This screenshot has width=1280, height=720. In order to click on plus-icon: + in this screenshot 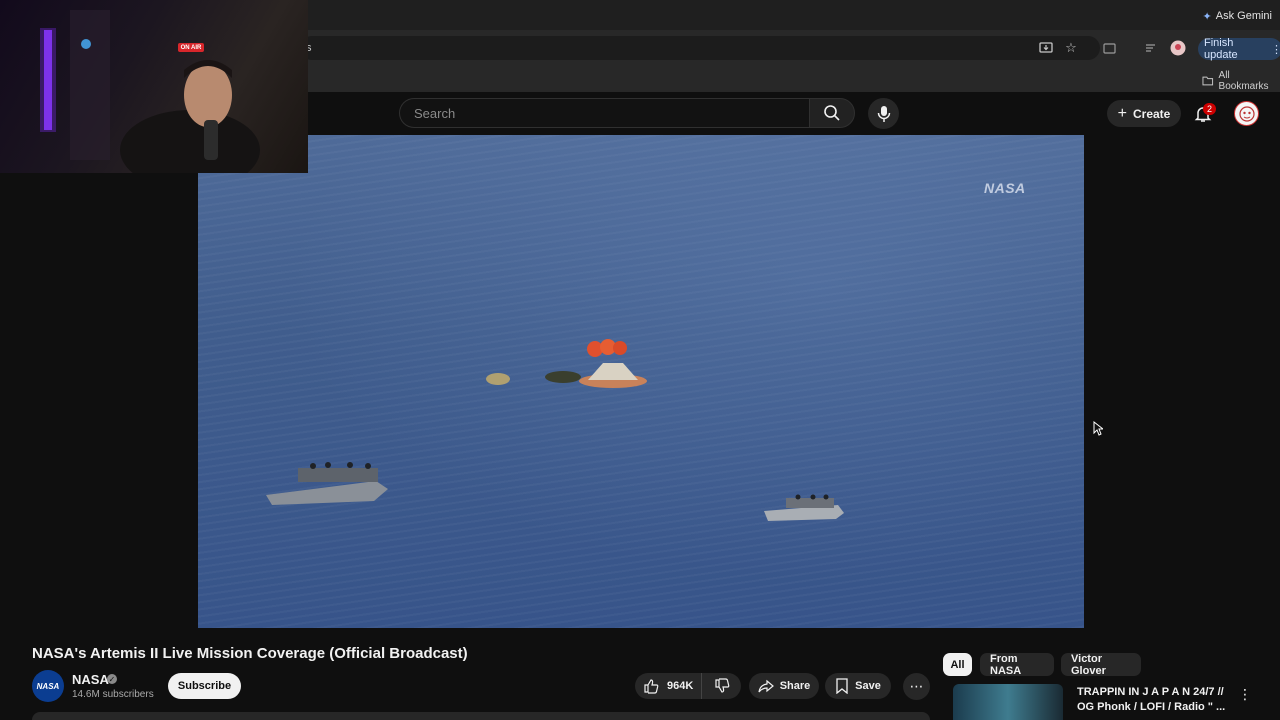, I will do `click(1122, 113)`.